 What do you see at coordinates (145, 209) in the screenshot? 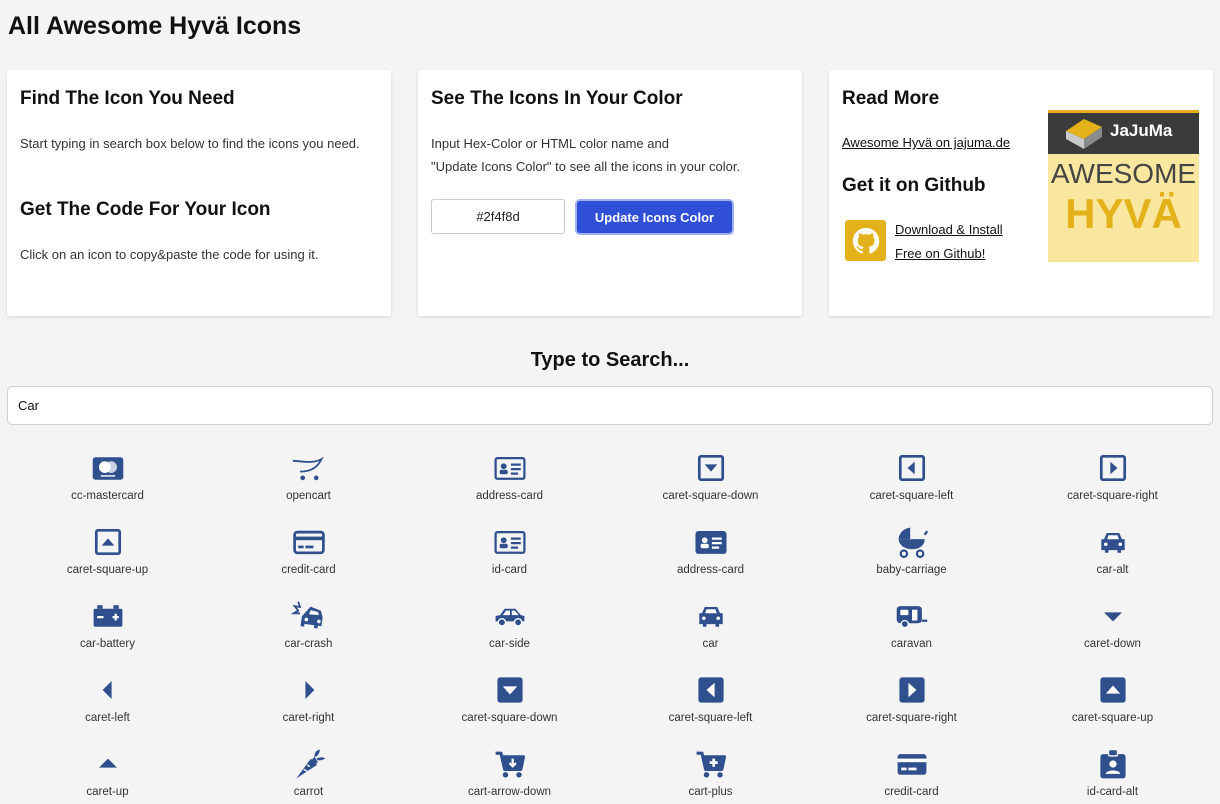
I see `get-code-heading: Get The Code For Your Icon` at bounding box center [145, 209].